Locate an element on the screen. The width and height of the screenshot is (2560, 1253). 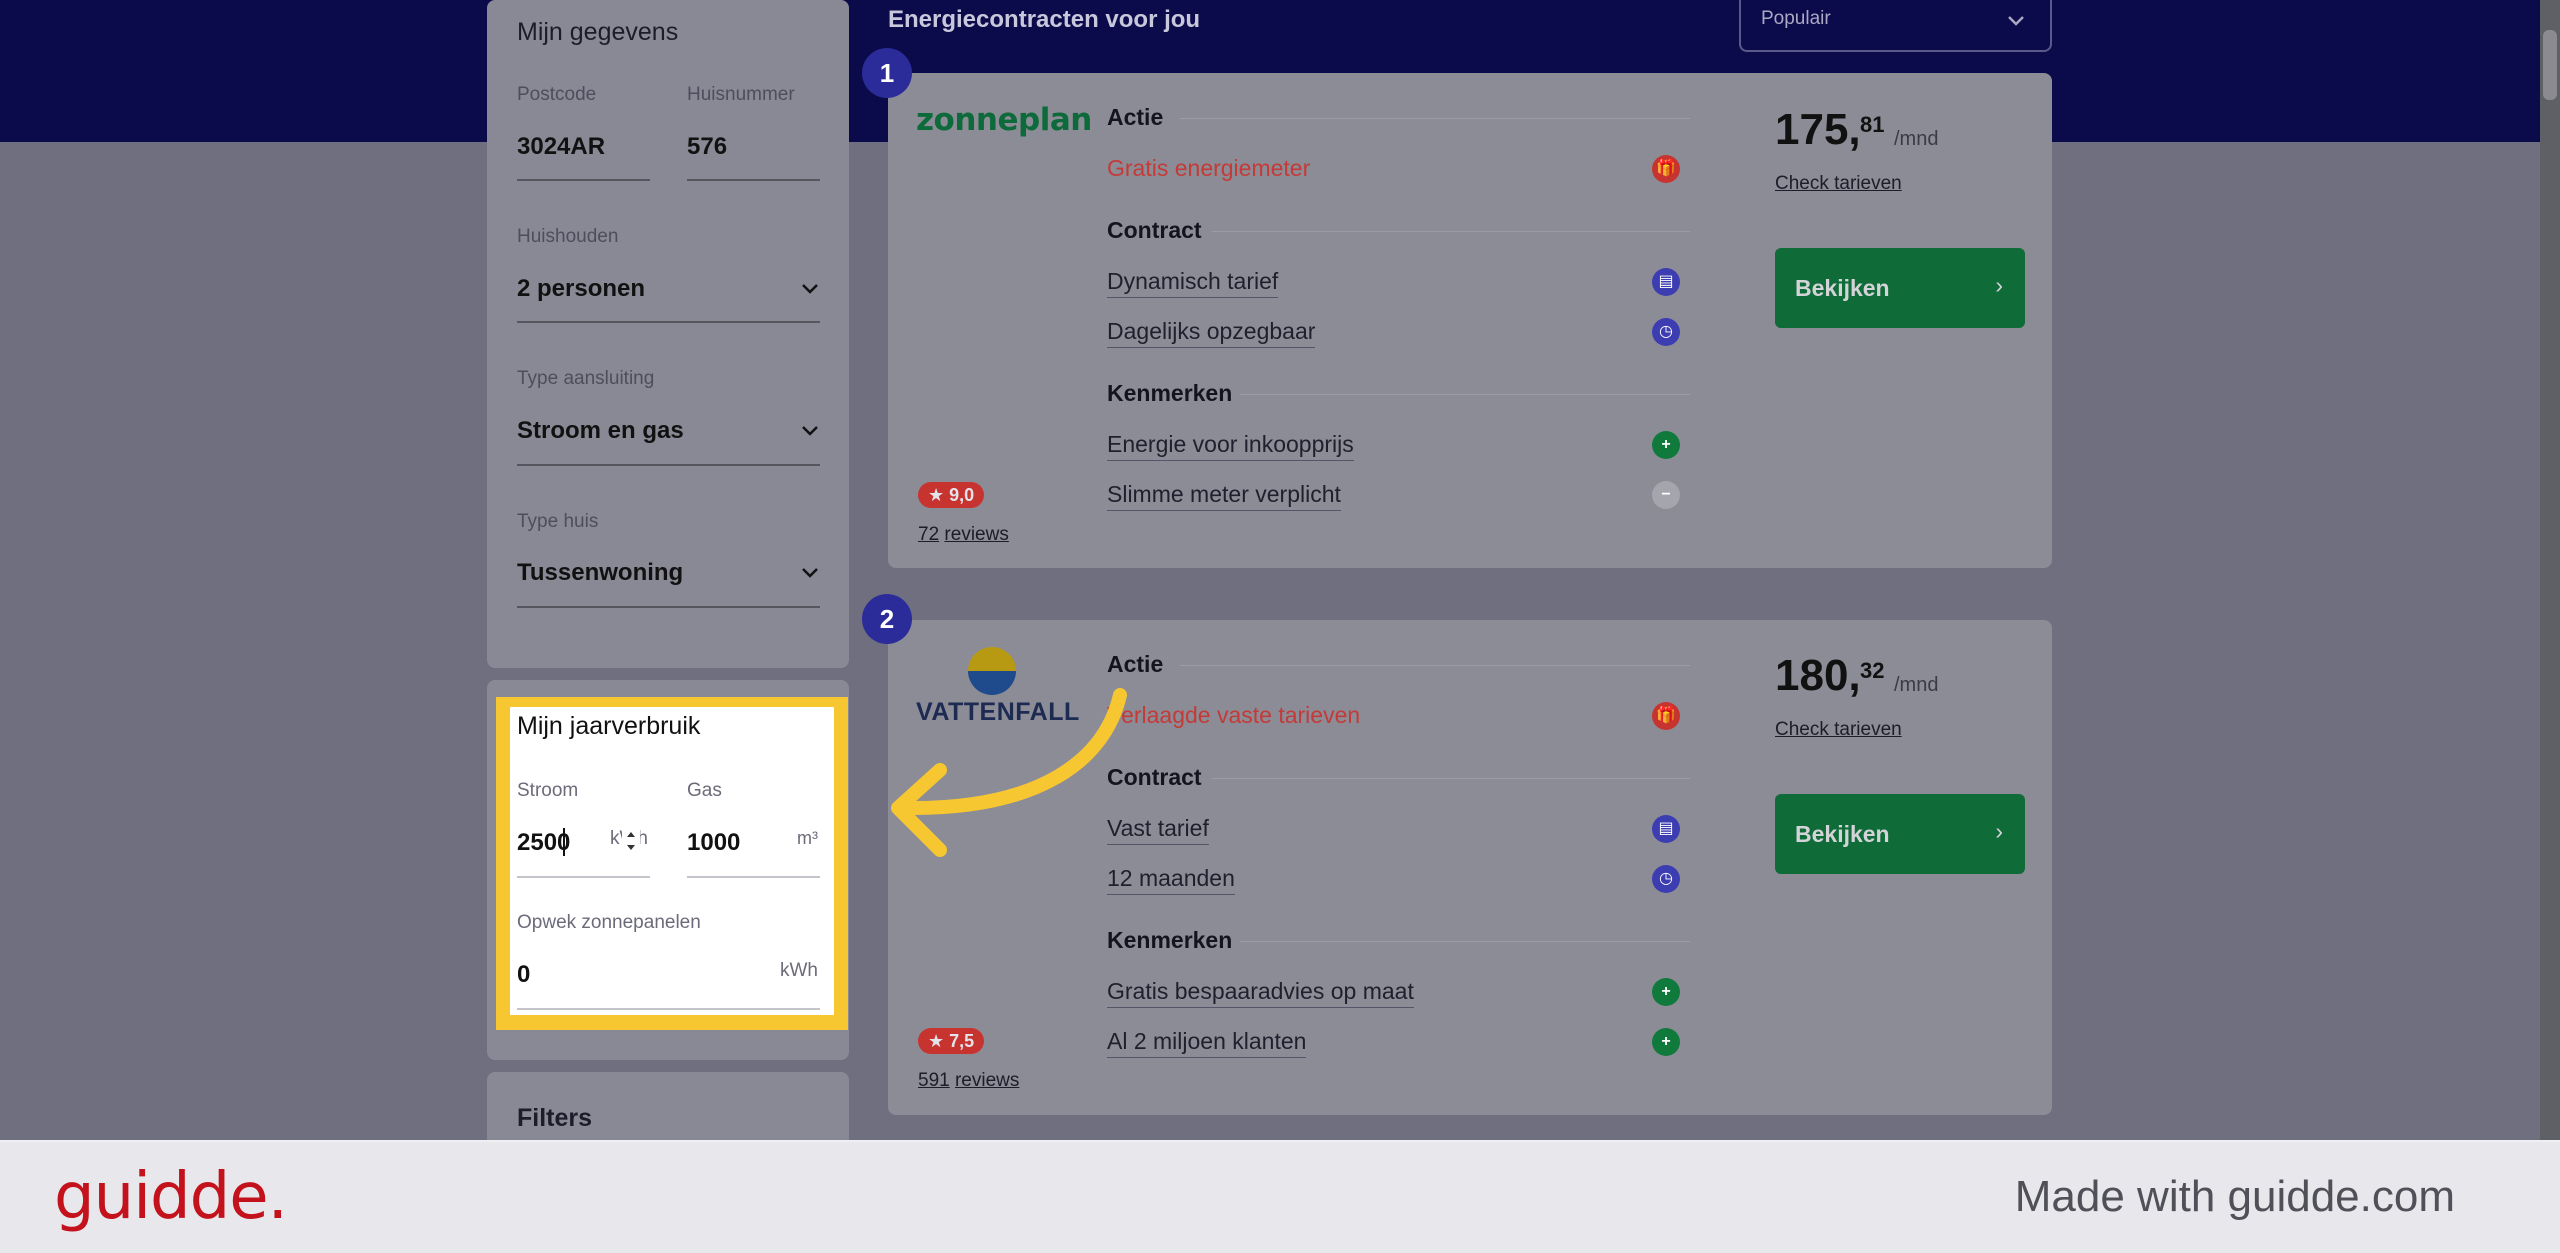
text-cursor is located at coordinates (564, 842).